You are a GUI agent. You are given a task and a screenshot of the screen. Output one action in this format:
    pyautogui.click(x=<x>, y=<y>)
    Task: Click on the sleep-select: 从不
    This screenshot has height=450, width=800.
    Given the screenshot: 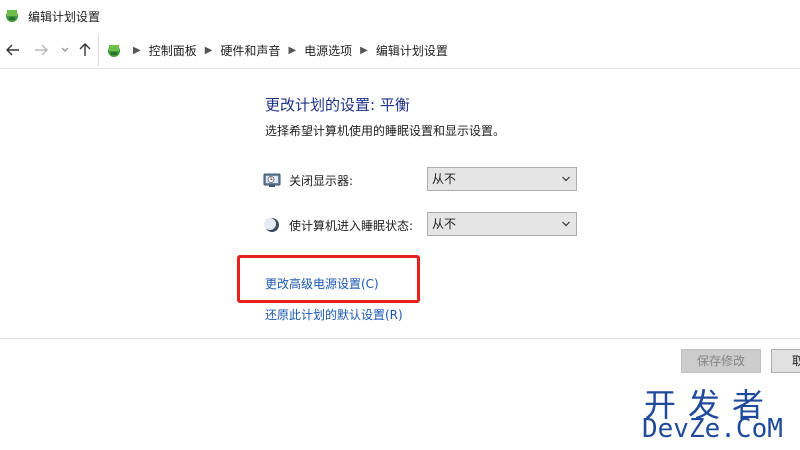 What is the action you would take?
    pyautogui.click(x=502, y=224)
    